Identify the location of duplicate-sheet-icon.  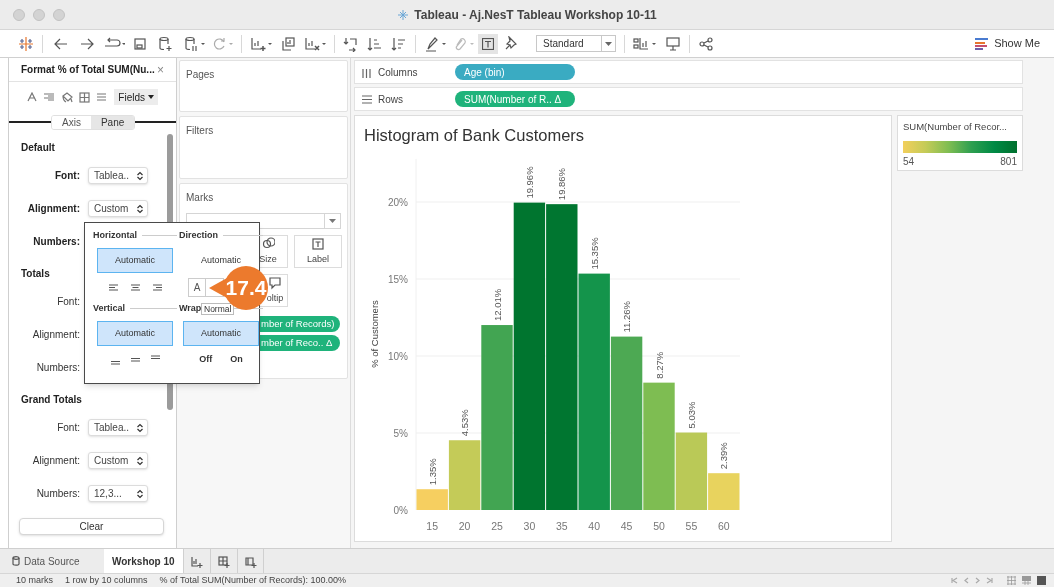
(288, 43).